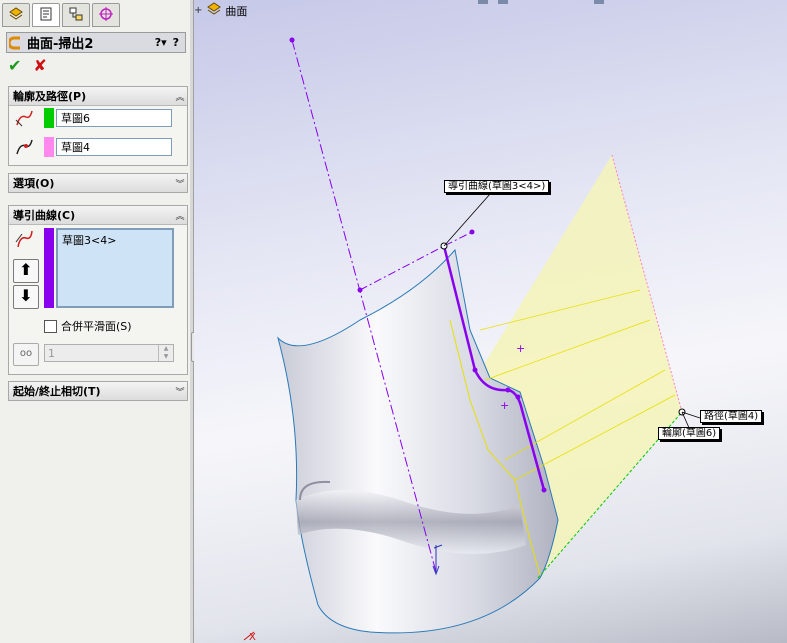  I want to click on feature-title: 曲面-掃出2, so click(60, 44).